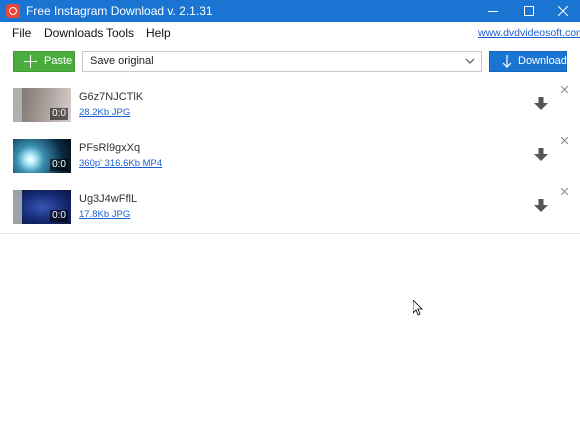 The width and height of the screenshot is (580, 433). I want to click on format-select: Save original, so click(282, 61).